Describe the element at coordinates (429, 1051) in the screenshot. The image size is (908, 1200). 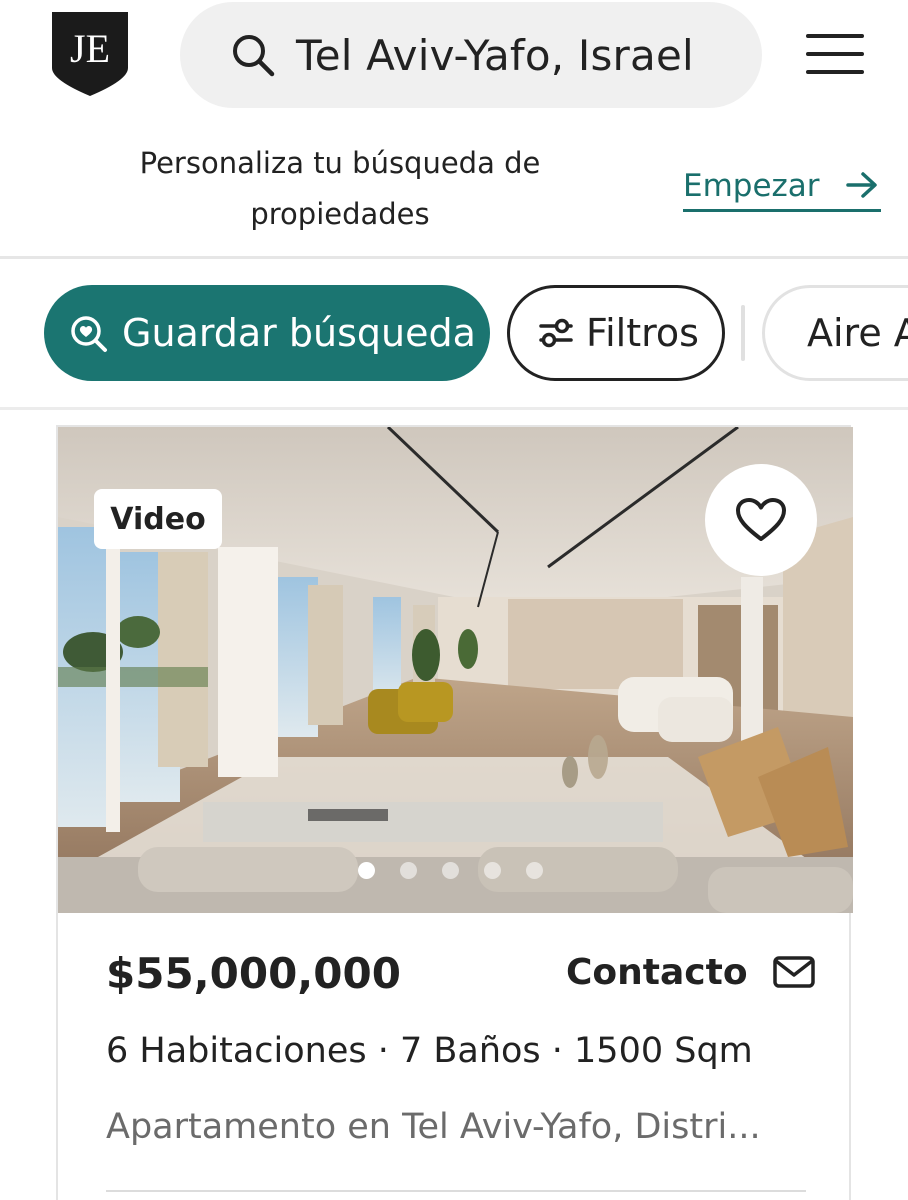
I see `listing-specs: 6 Habitaciones · 7 Baños · 1500 Sqm` at that location.